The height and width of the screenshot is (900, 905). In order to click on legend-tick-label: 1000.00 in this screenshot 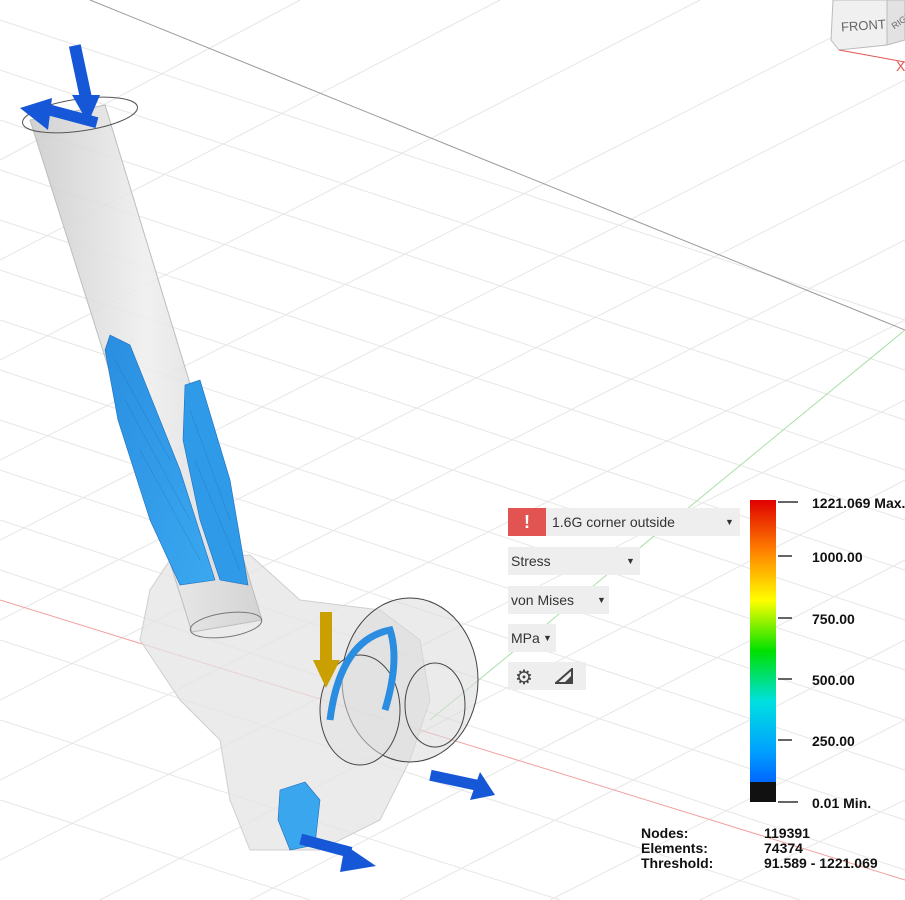, I will do `click(837, 557)`.